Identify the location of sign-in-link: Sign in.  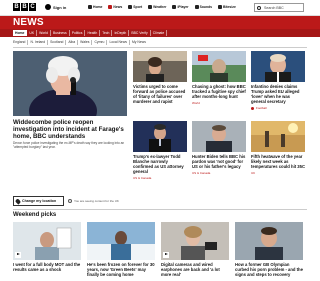
(55, 7).